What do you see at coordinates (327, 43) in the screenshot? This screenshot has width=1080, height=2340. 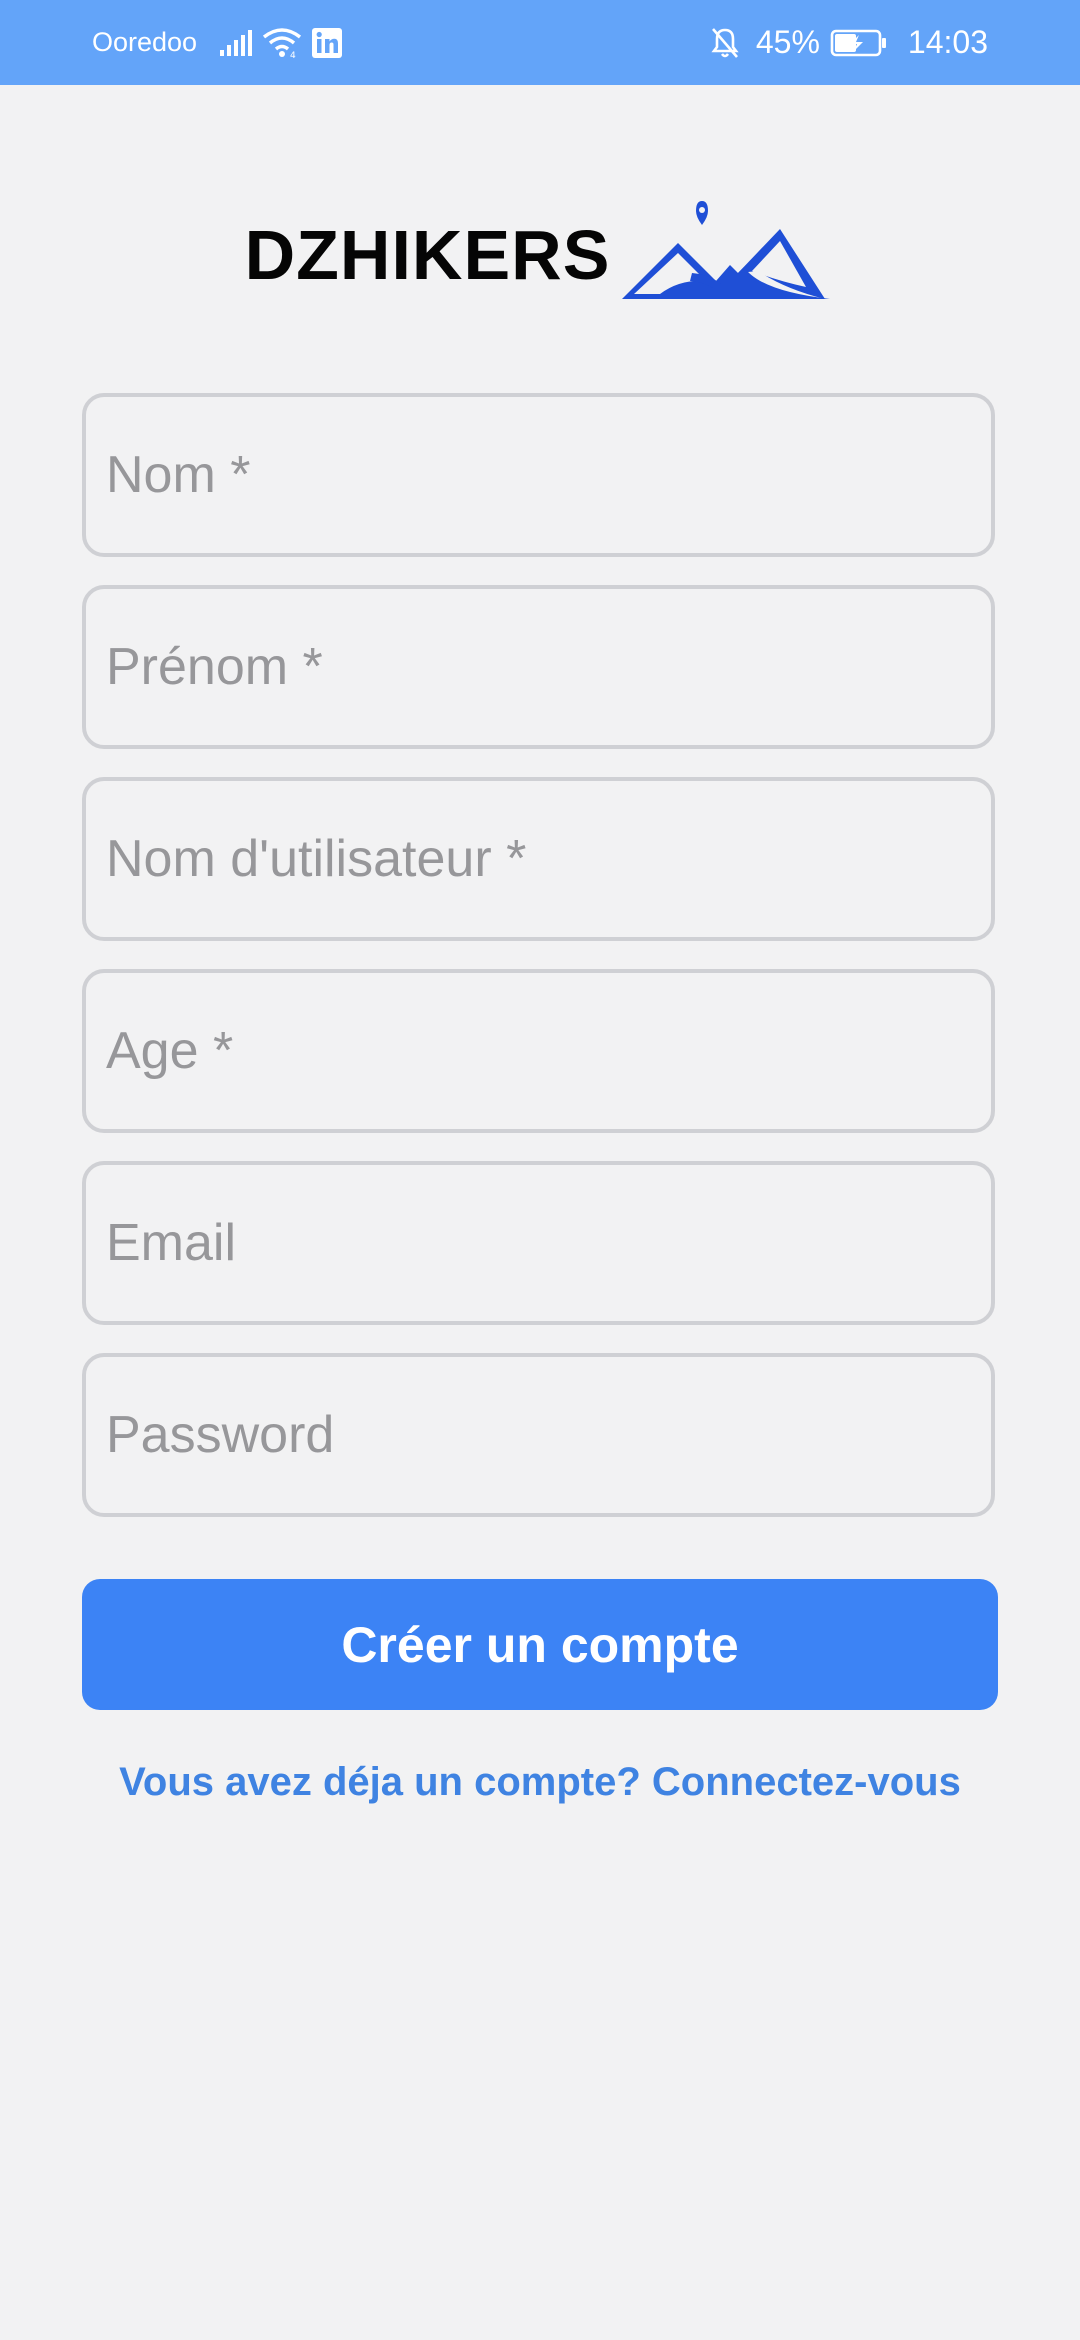 I see `linkedin-icon` at bounding box center [327, 43].